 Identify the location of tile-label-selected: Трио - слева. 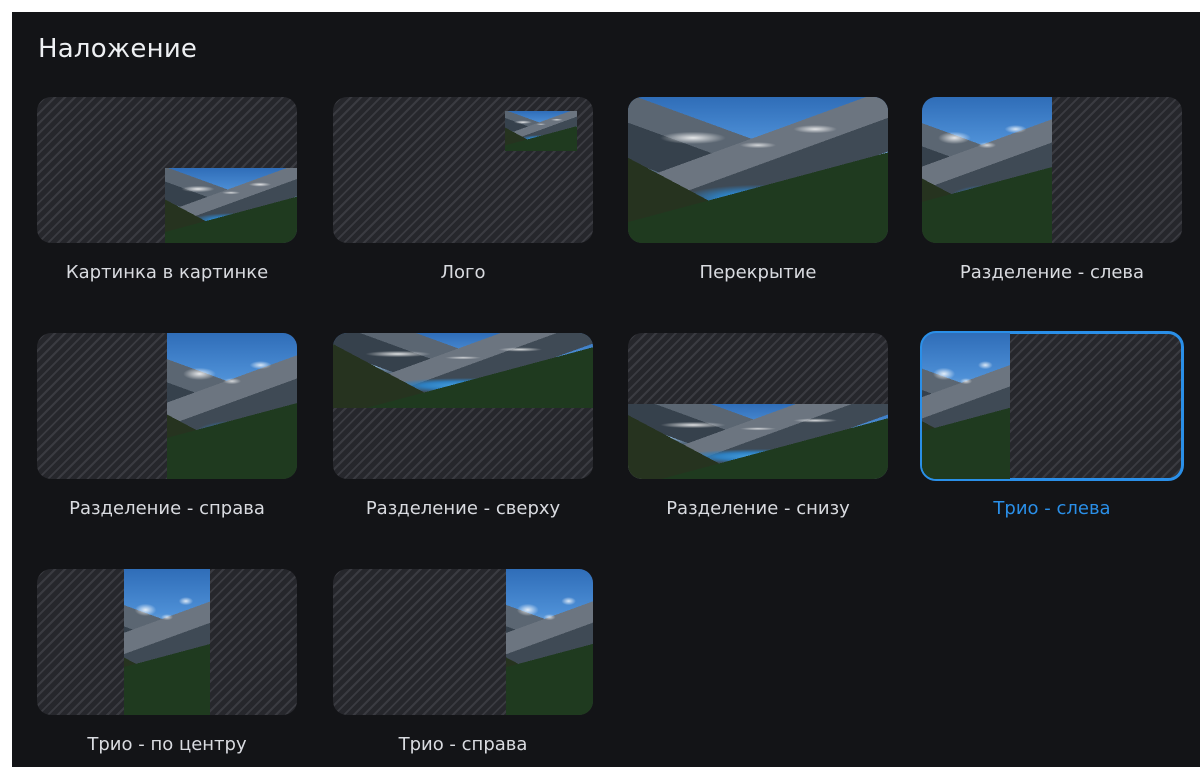
(1052, 508).